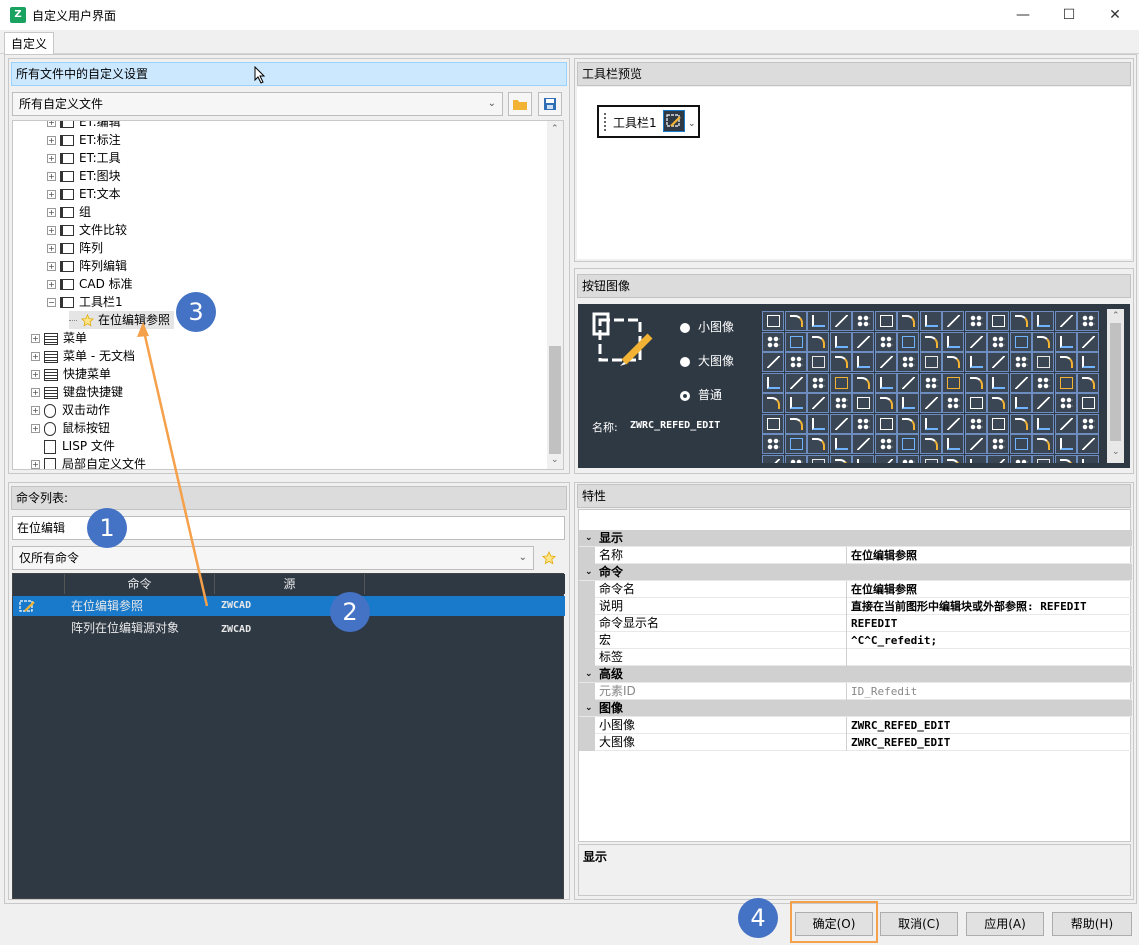 This screenshot has height=945, width=1139. Describe the element at coordinates (196, 312) in the screenshot. I see `step-badge-3: 3` at that location.